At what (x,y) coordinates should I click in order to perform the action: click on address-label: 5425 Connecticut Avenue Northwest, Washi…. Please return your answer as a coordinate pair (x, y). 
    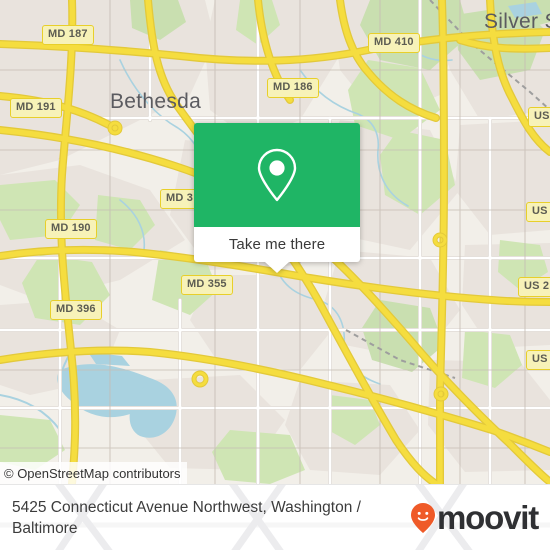
    Looking at the image, I should click on (186, 517).